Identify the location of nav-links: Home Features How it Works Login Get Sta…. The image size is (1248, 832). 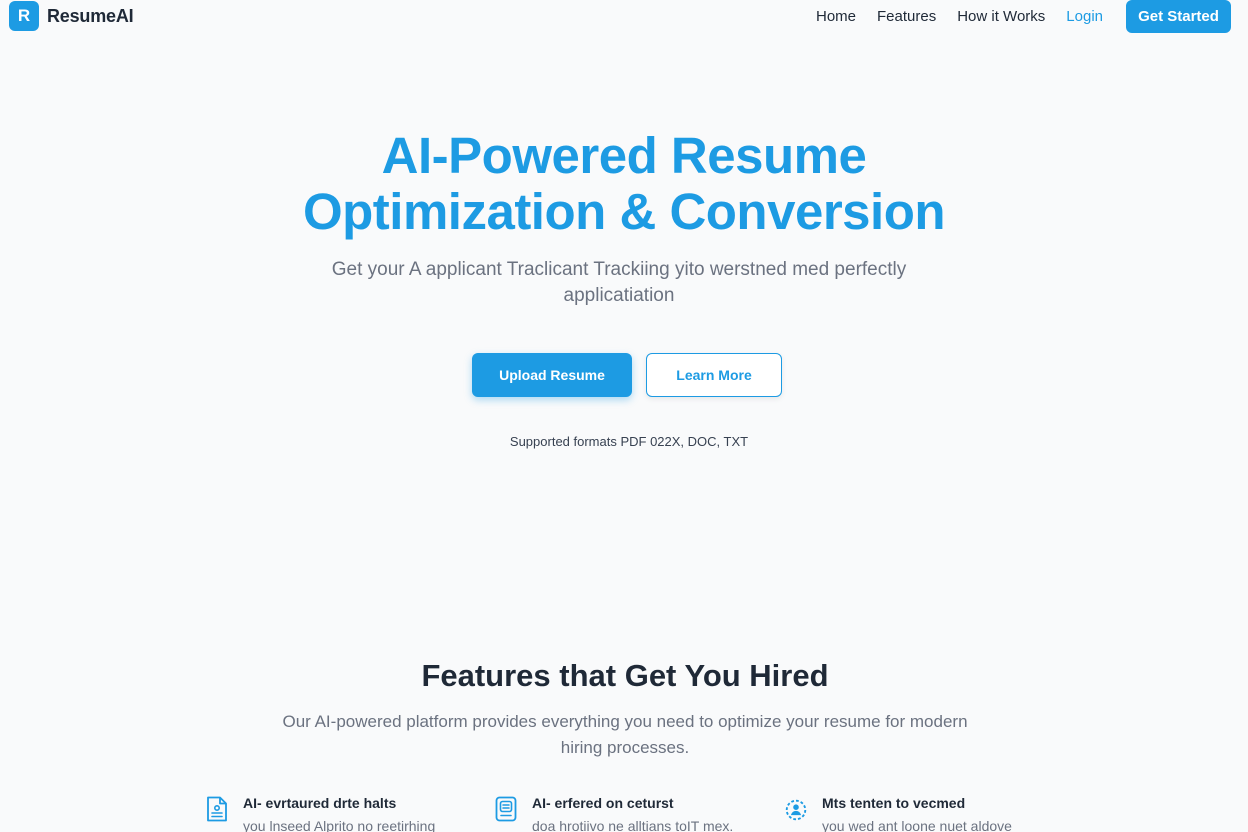
(1023, 16).